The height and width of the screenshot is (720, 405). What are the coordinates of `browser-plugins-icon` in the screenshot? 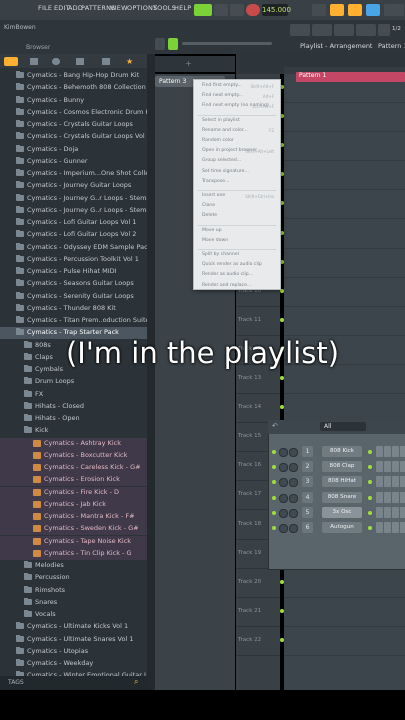 It's located at (56, 61).